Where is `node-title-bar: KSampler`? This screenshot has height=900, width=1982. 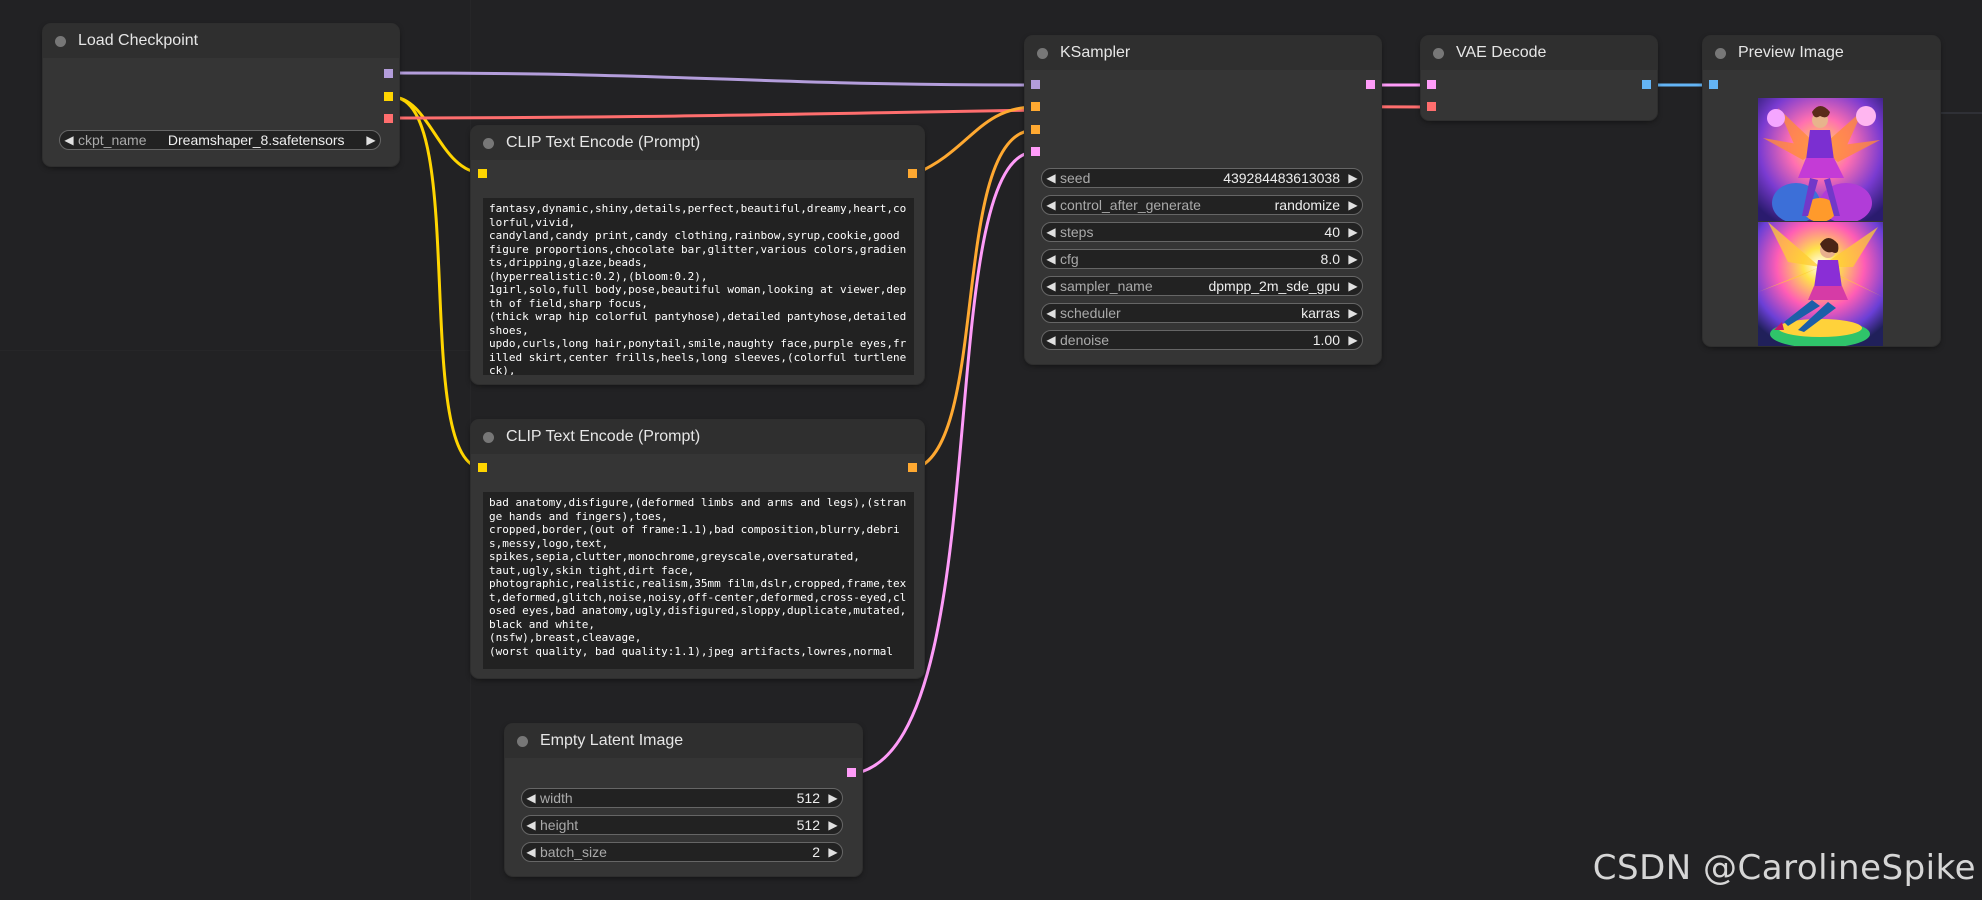
node-title-bar: KSampler is located at coordinates (1203, 53).